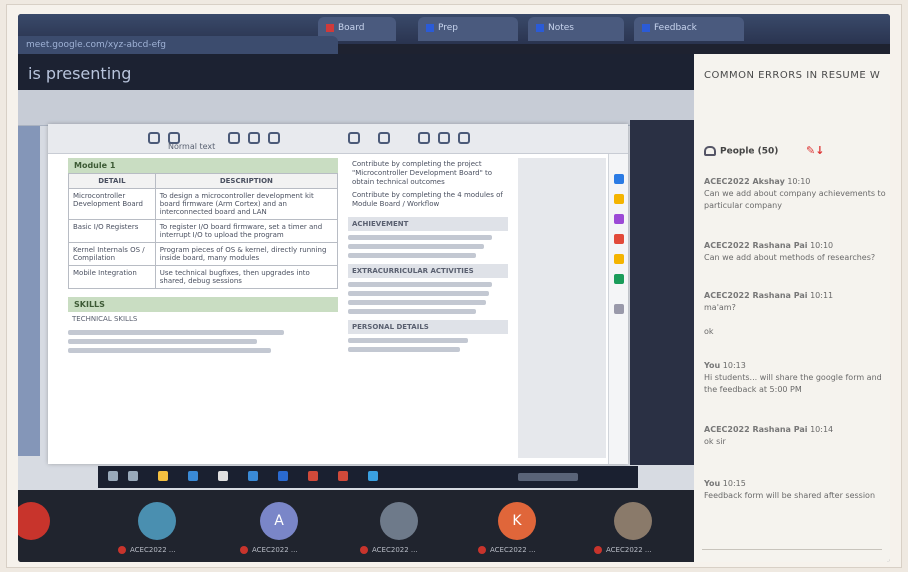  What do you see at coordinates (710, 151) in the screenshot?
I see `people-icon` at bounding box center [710, 151].